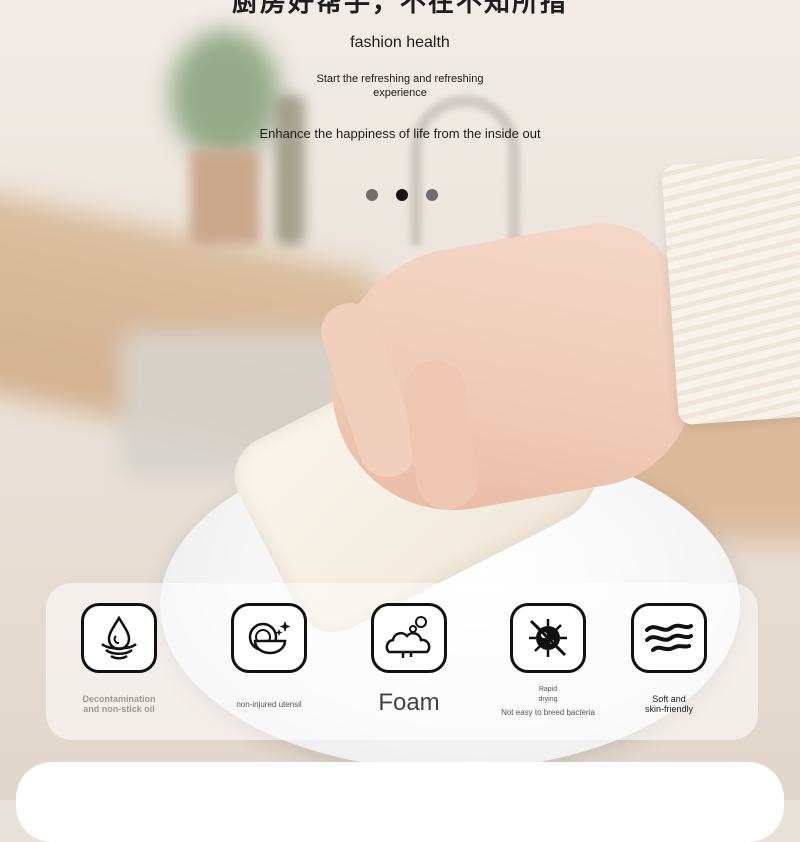 Image resolution: width=800 pixels, height=842 pixels. What do you see at coordinates (409, 638) in the screenshot?
I see `foam-bubbles-icon` at bounding box center [409, 638].